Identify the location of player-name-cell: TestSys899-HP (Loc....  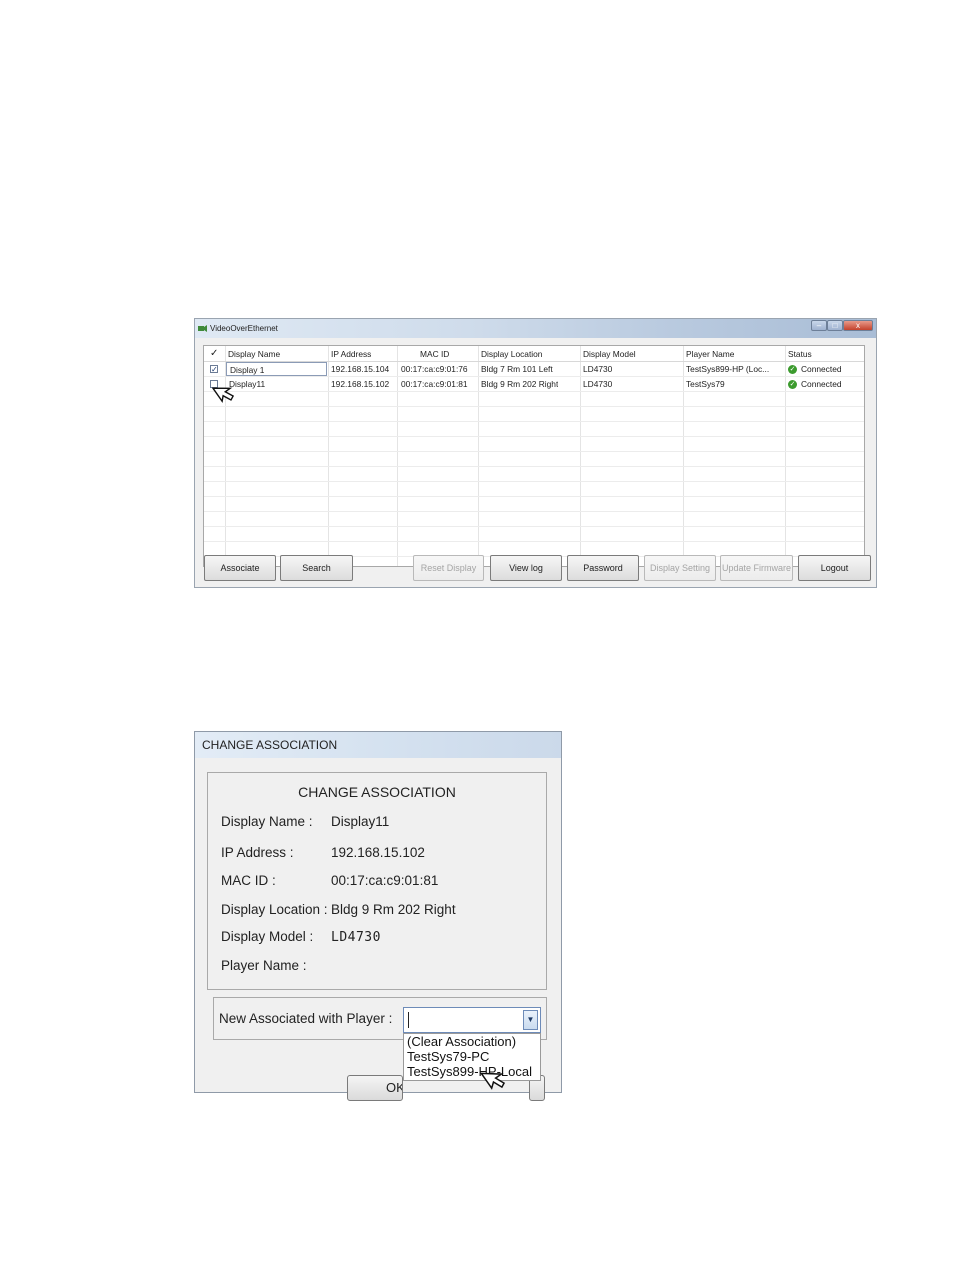
(728, 369).